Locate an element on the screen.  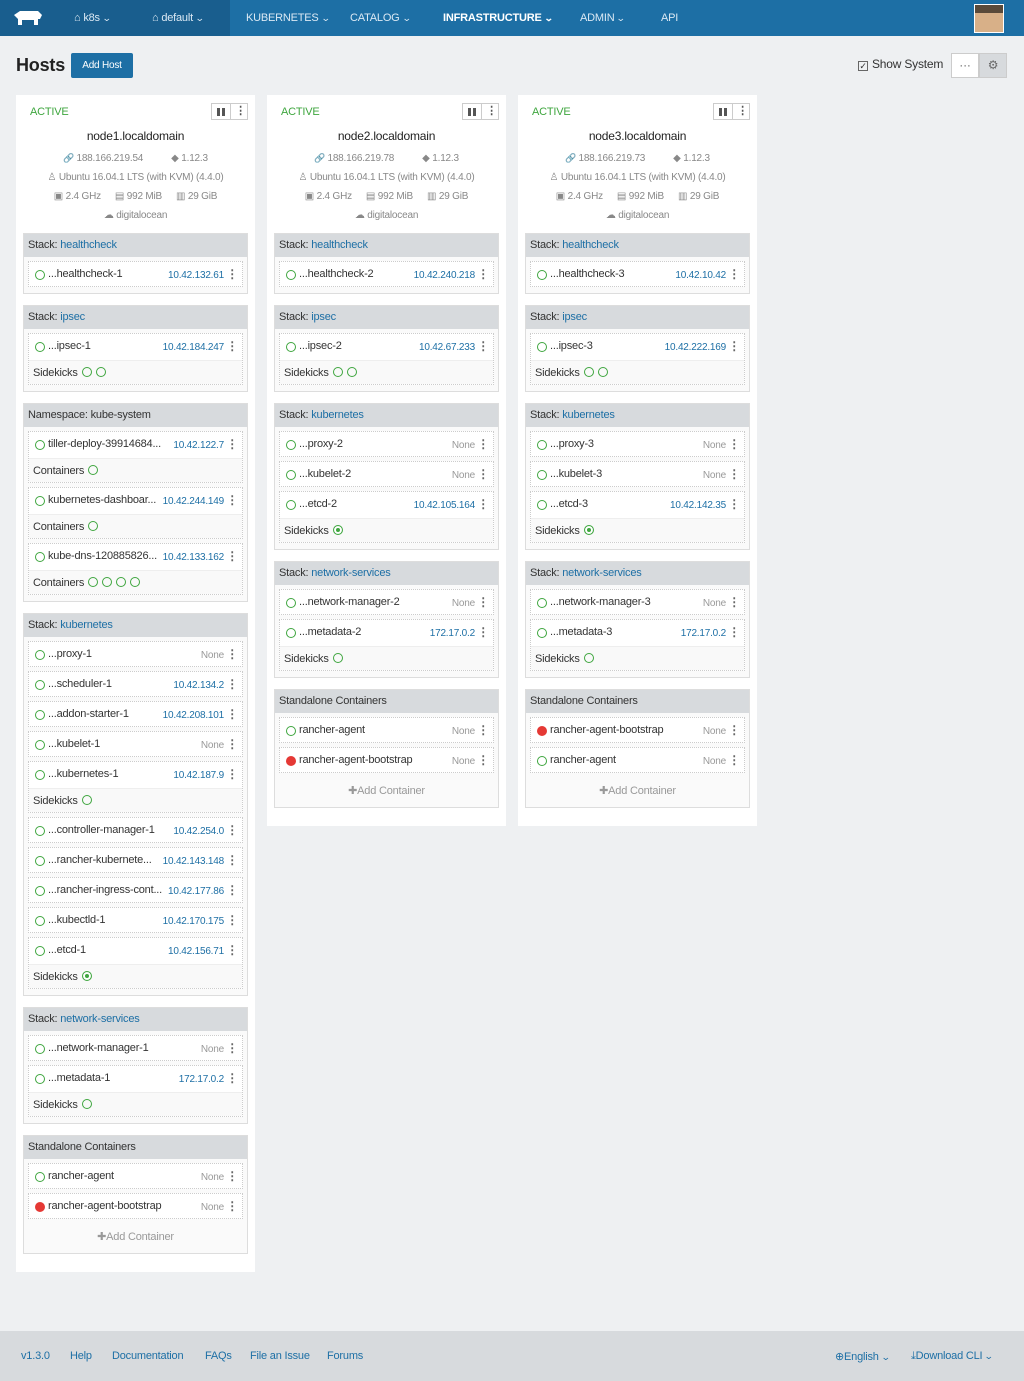
container-row: ...network-manager-2 None ⋮ is located at coordinates (386, 602).